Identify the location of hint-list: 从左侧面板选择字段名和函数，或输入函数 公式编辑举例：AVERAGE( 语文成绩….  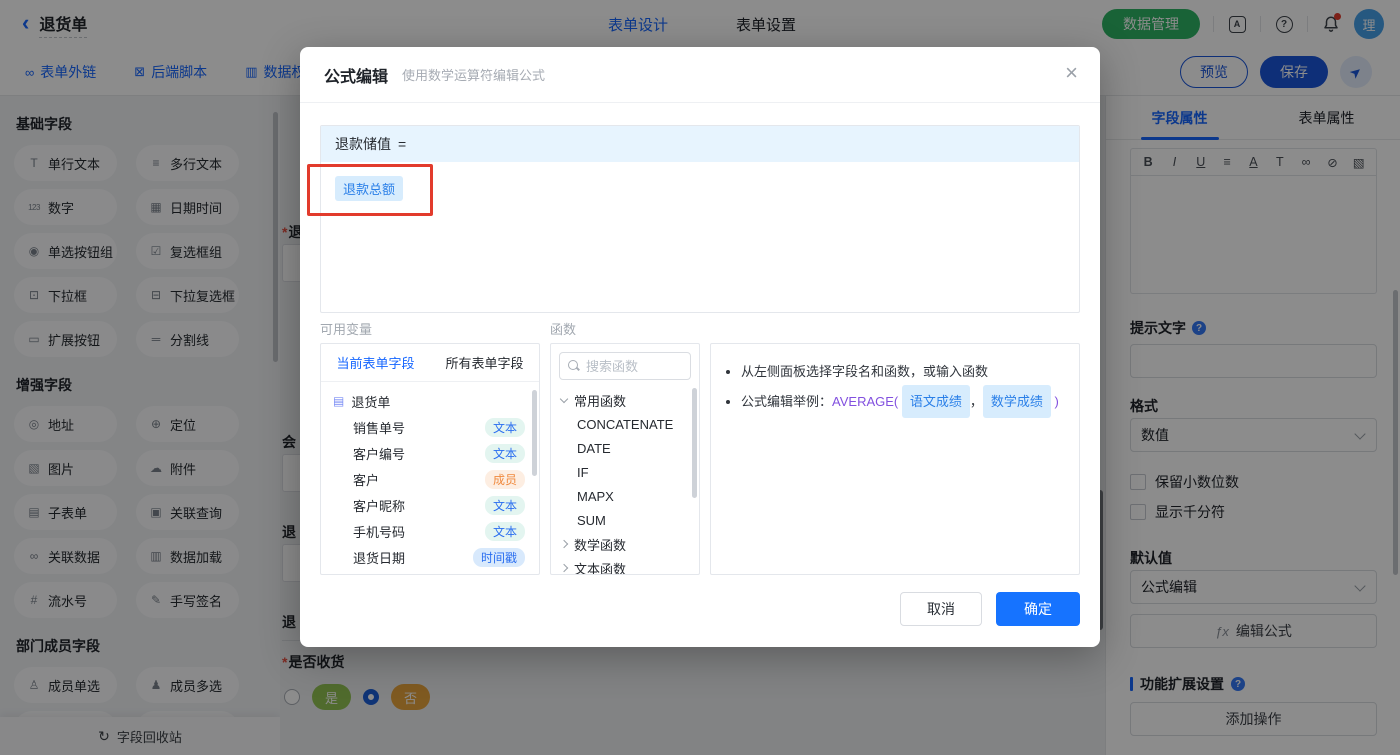
(895, 388).